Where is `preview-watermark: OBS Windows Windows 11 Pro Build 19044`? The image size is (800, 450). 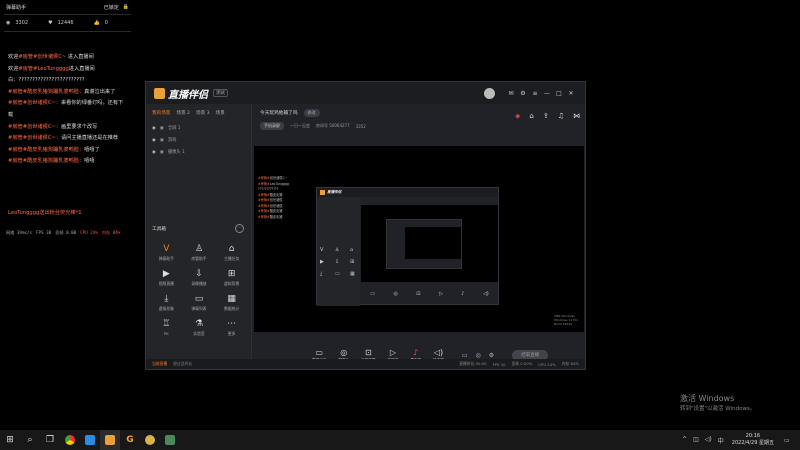
preview-watermark: OBS Windows Windows 11 Pro Build 19044 is located at coordinates (566, 320).